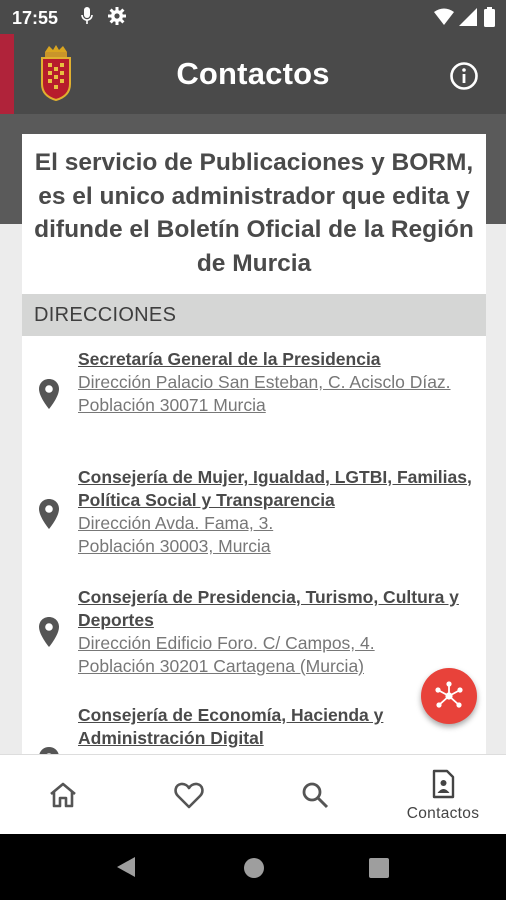  I want to click on bottom-navigation: Contactos, so click(253, 794).